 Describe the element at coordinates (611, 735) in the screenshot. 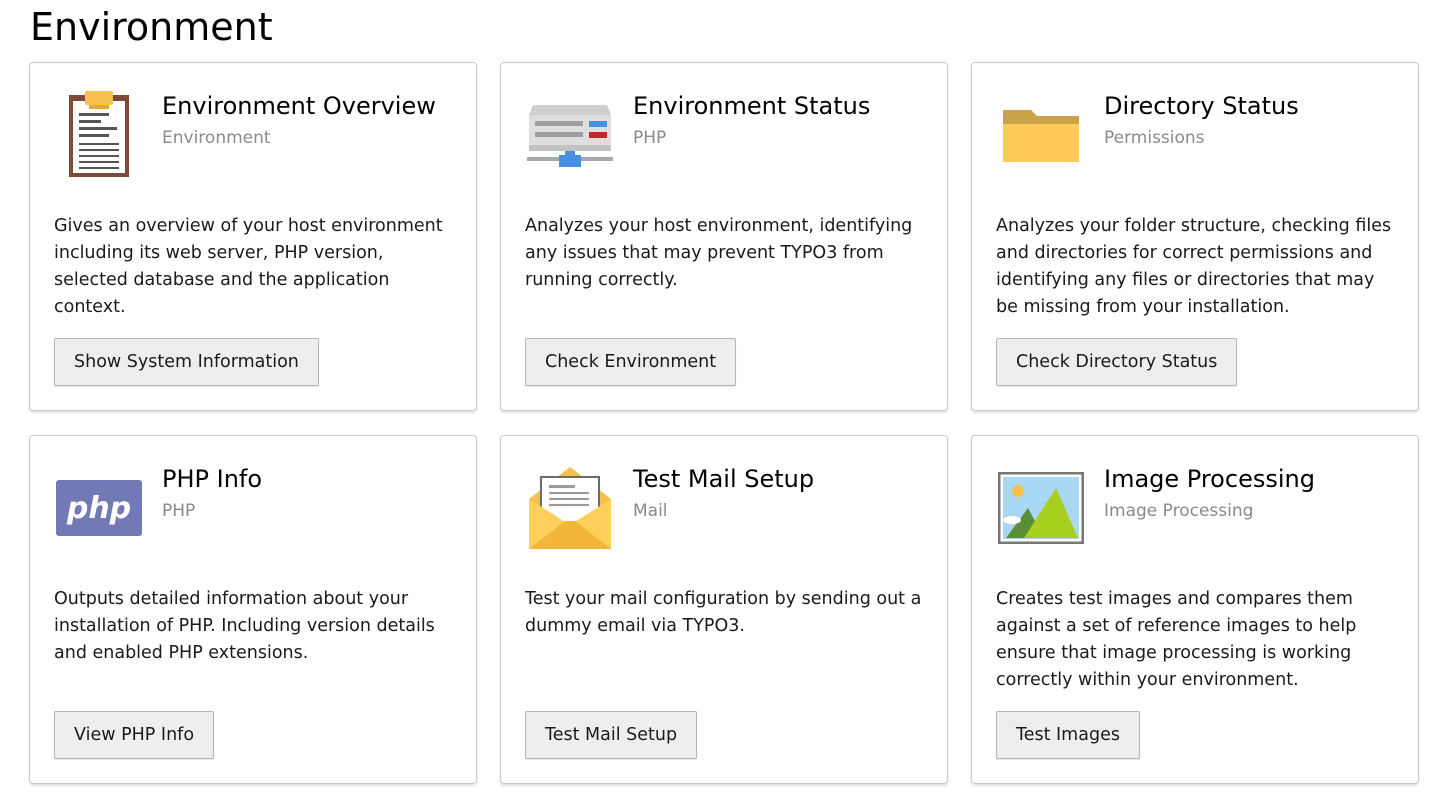

I see `test-mail-setup-button: Test Mail Setup` at that location.